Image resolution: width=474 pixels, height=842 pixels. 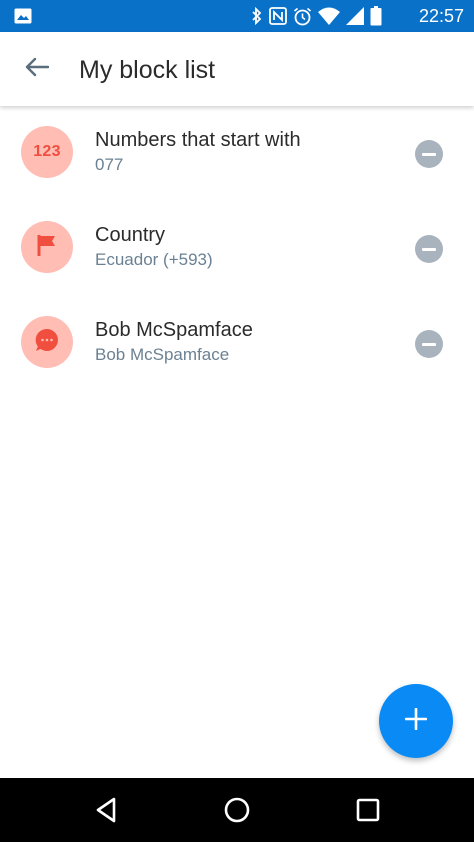 What do you see at coordinates (154, 259) in the screenshot?
I see `list-item-subtitle: Ecuador (+593)` at bounding box center [154, 259].